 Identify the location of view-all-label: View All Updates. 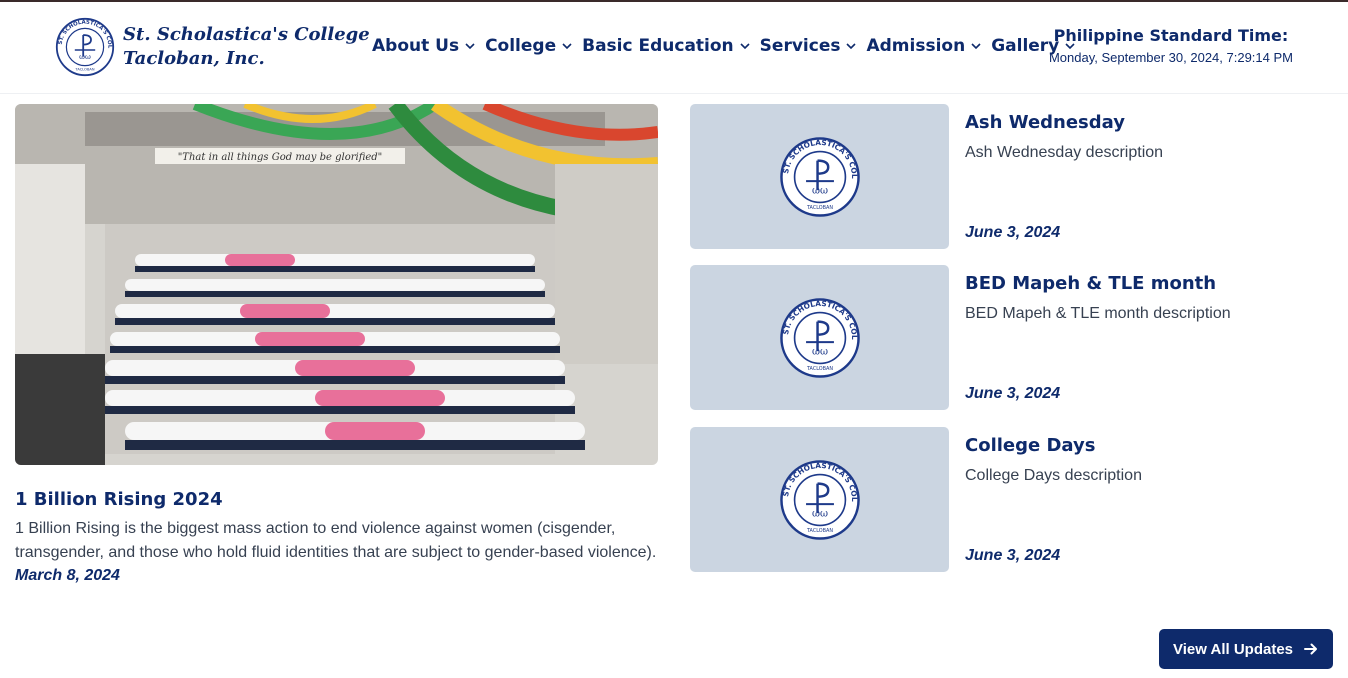
(1233, 649).